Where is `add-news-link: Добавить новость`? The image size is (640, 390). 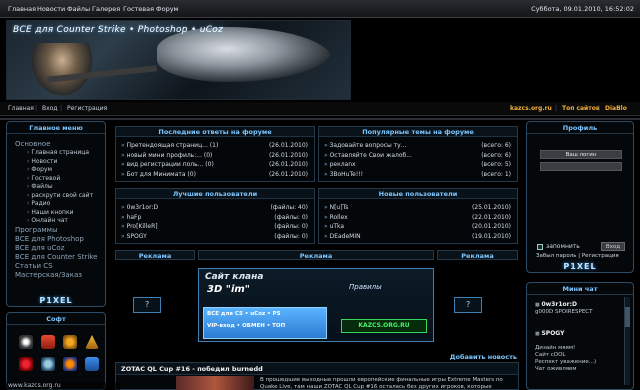 add-news-link: Добавить новость is located at coordinates (483, 357).